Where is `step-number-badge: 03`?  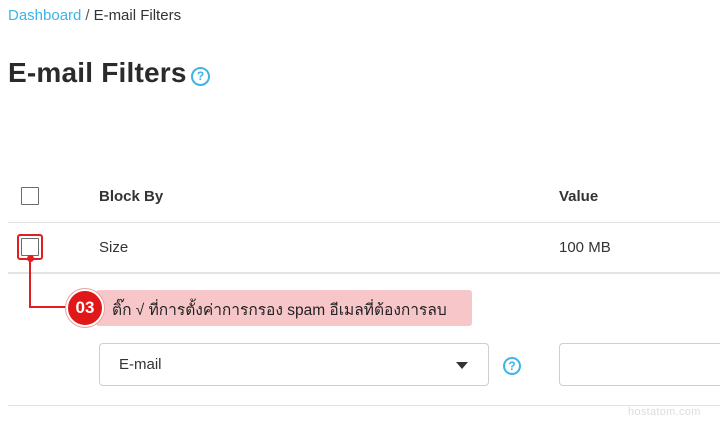 step-number-badge: 03 is located at coordinates (85, 308).